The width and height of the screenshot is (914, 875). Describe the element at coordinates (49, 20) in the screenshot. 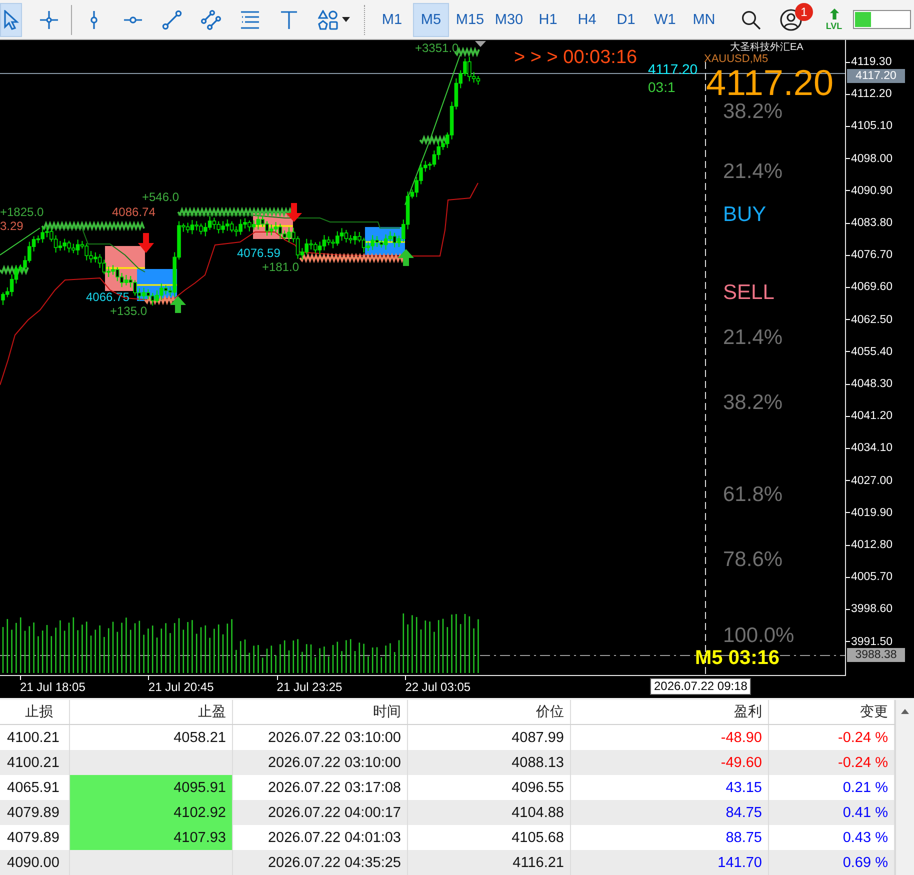

I see `crosshair-icon` at that location.